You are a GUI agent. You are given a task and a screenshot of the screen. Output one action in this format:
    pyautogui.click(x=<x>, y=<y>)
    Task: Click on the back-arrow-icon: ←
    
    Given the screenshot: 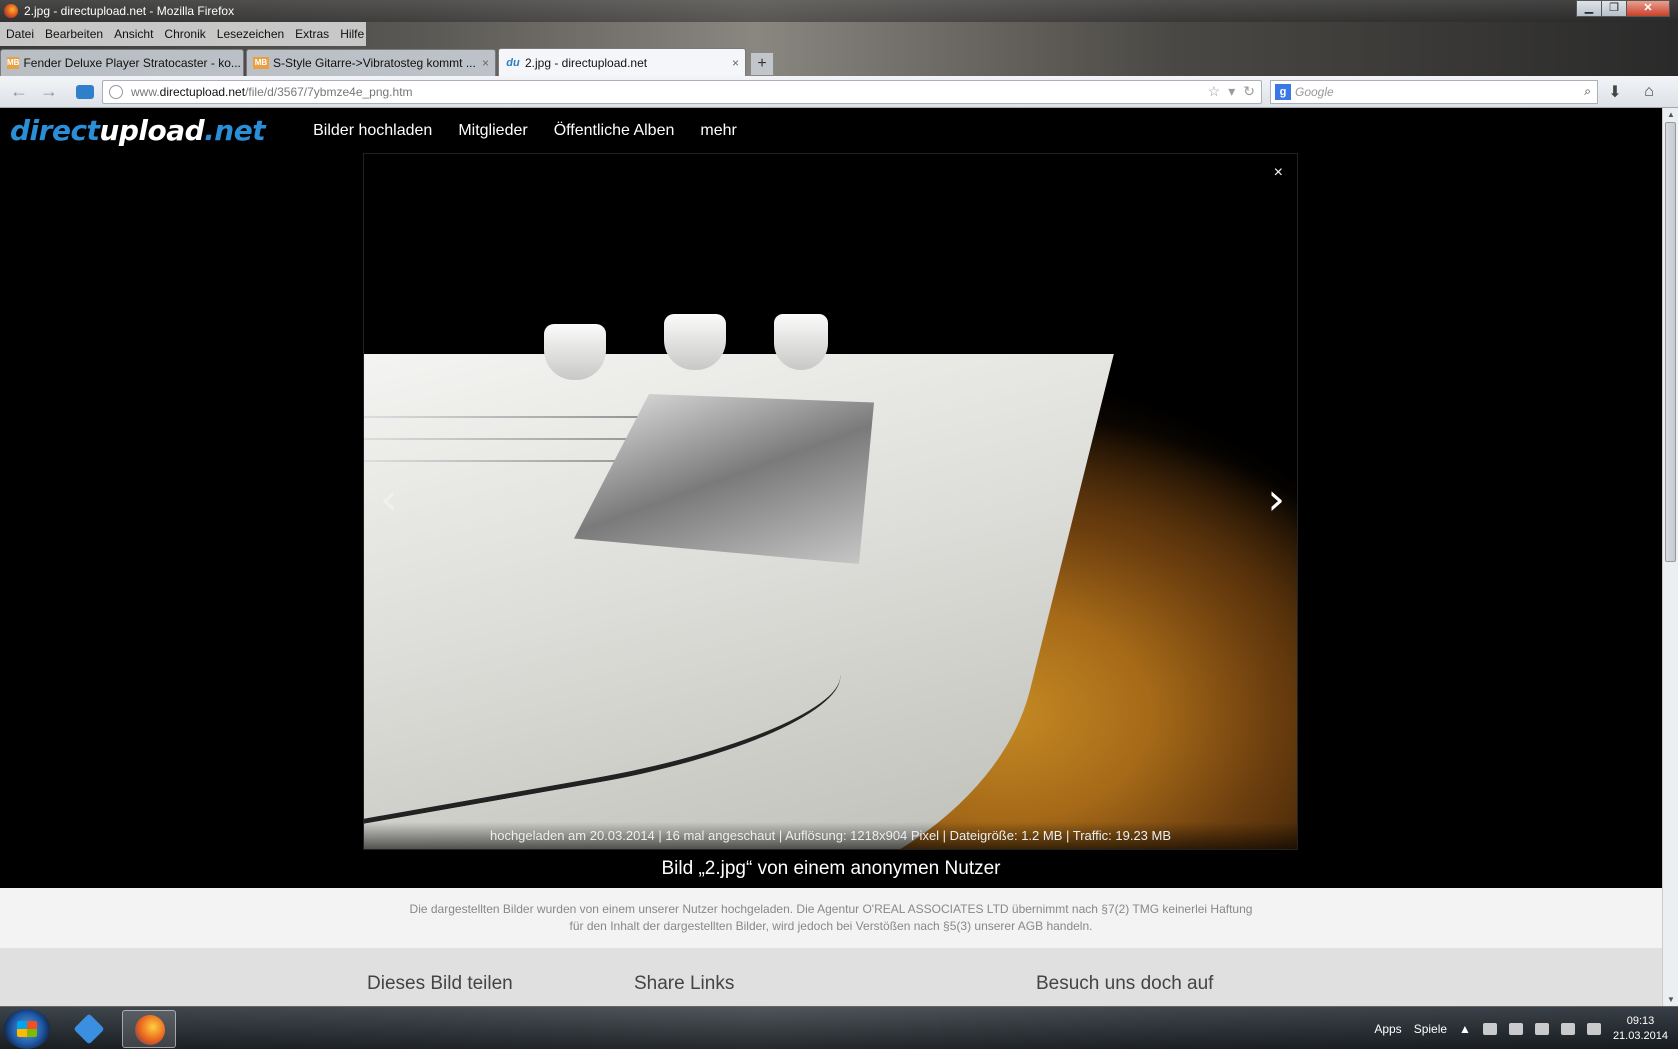 What is the action you would take?
    pyautogui.click(x=19, y=91)
    